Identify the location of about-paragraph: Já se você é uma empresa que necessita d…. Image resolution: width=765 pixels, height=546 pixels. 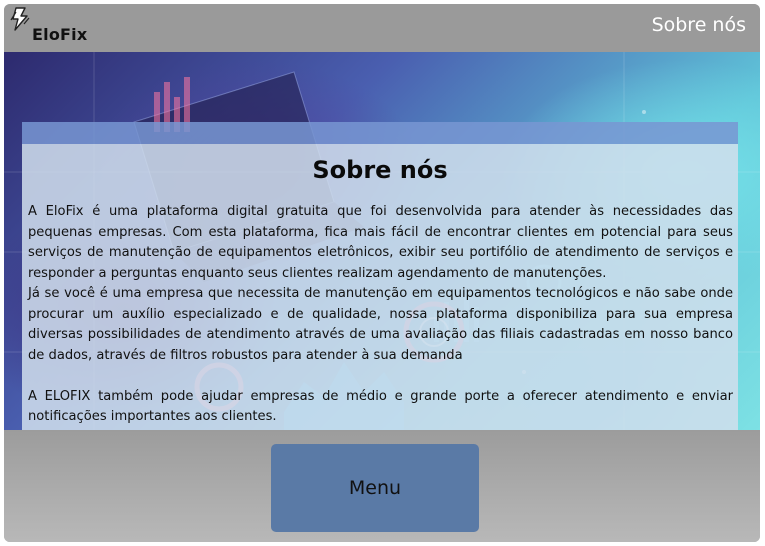
(380, 324).